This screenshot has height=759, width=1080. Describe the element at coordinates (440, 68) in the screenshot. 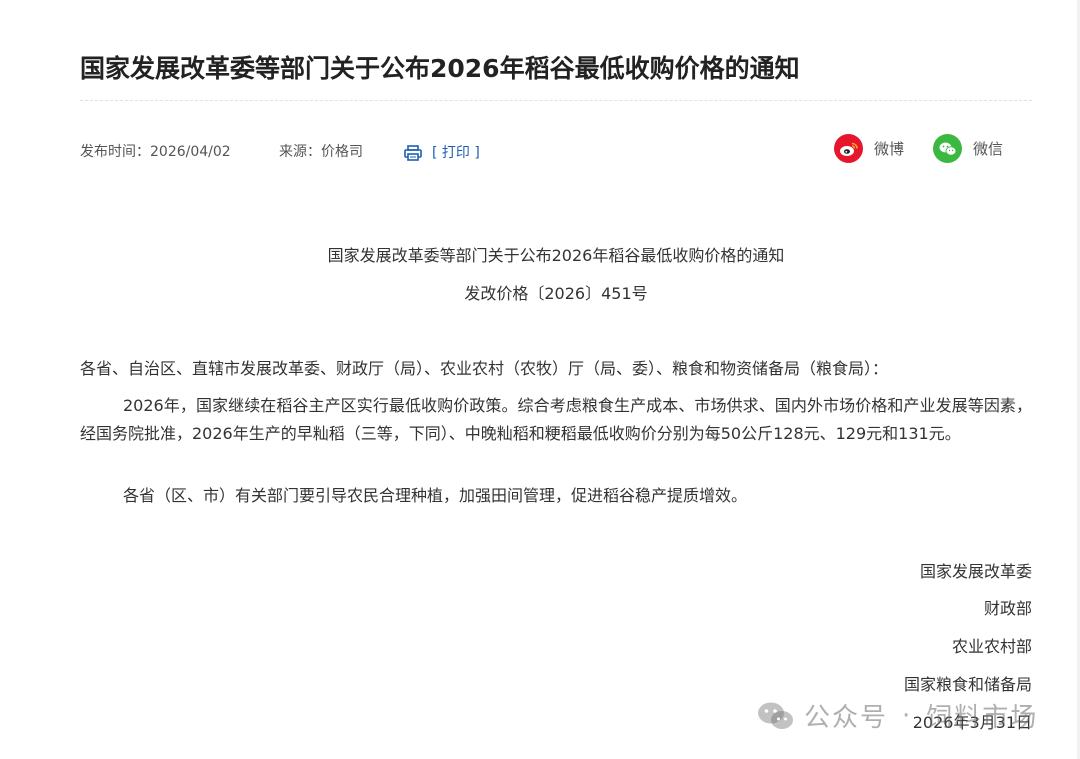

I see `page-title: 国家发展改革委等部门关于公布2026年稻谷最低收购价格的通知` at that location.